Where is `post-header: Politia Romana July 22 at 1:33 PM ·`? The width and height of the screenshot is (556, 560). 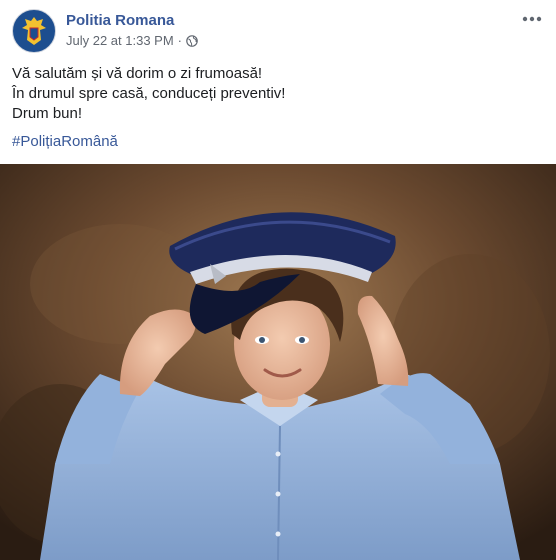
post-header: Politia Romana July 22 at 1:33 PM · is located at coordinates (278, 31).